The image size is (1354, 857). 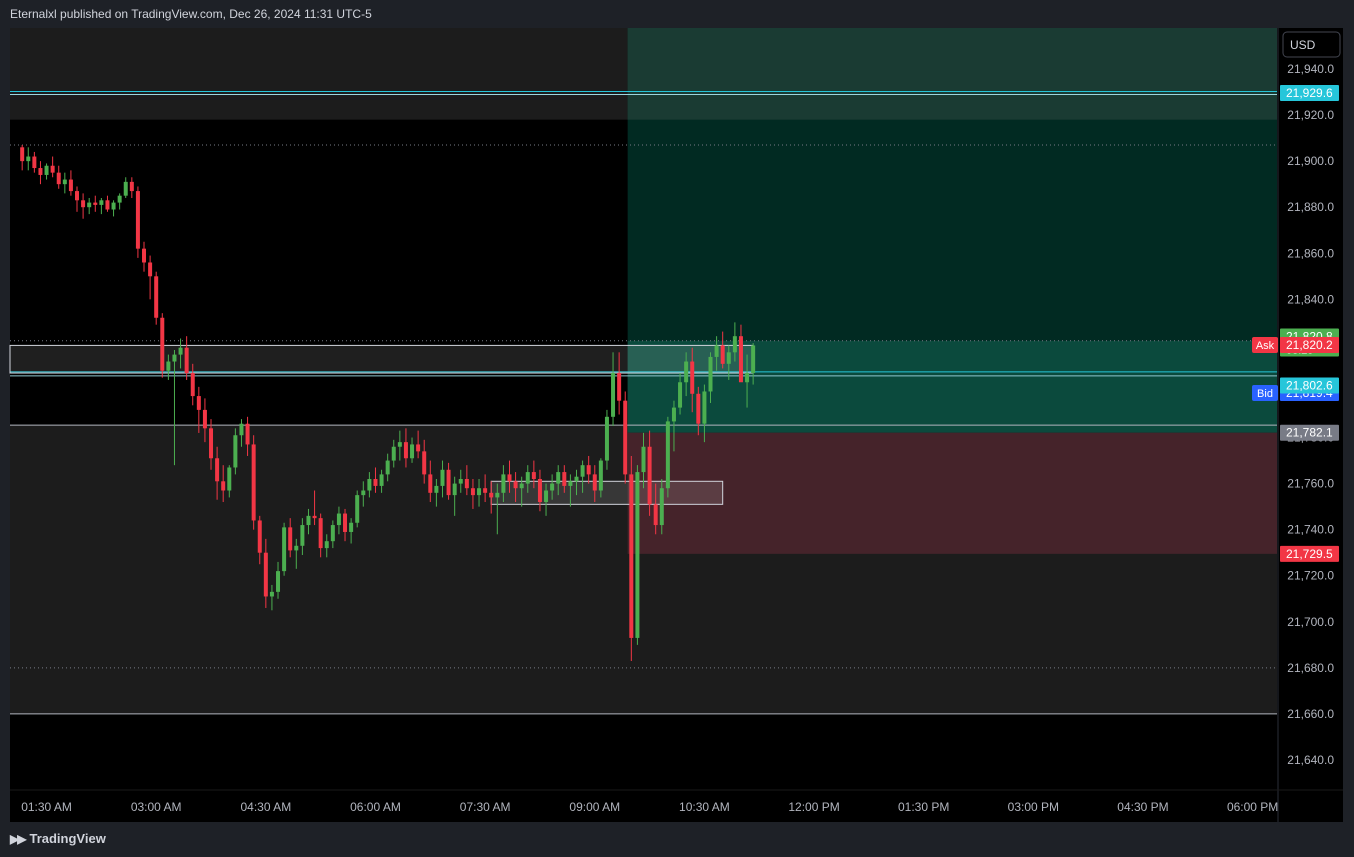 I want to click on price-label-text-0: 21,929.6, so click(x=1309, y=93).